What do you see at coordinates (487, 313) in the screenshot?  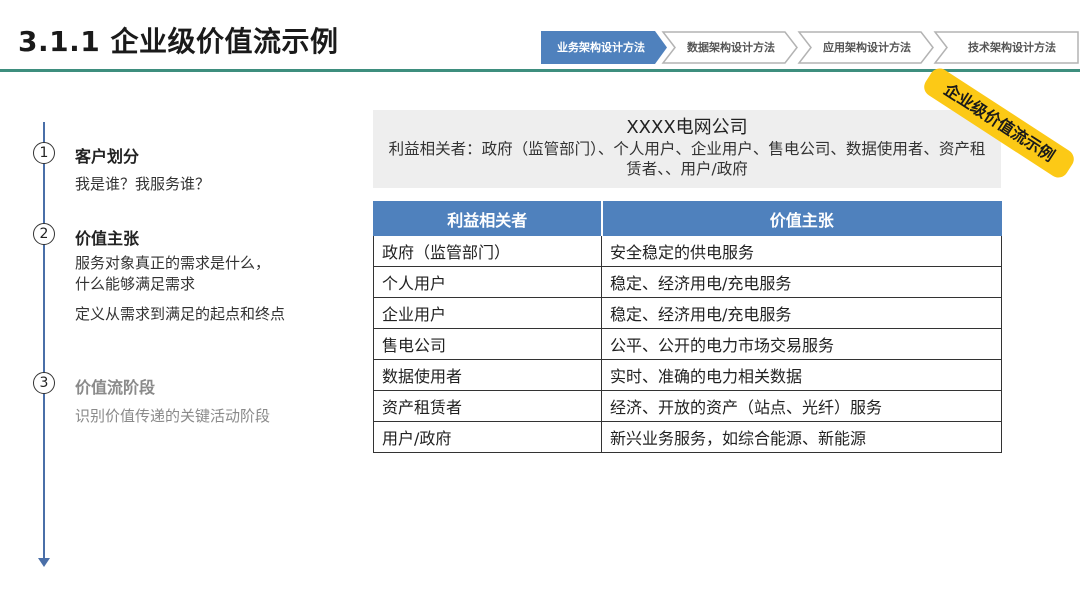 I see `stakeholder-cell: 企业用户` at bounding box center [487, 313].